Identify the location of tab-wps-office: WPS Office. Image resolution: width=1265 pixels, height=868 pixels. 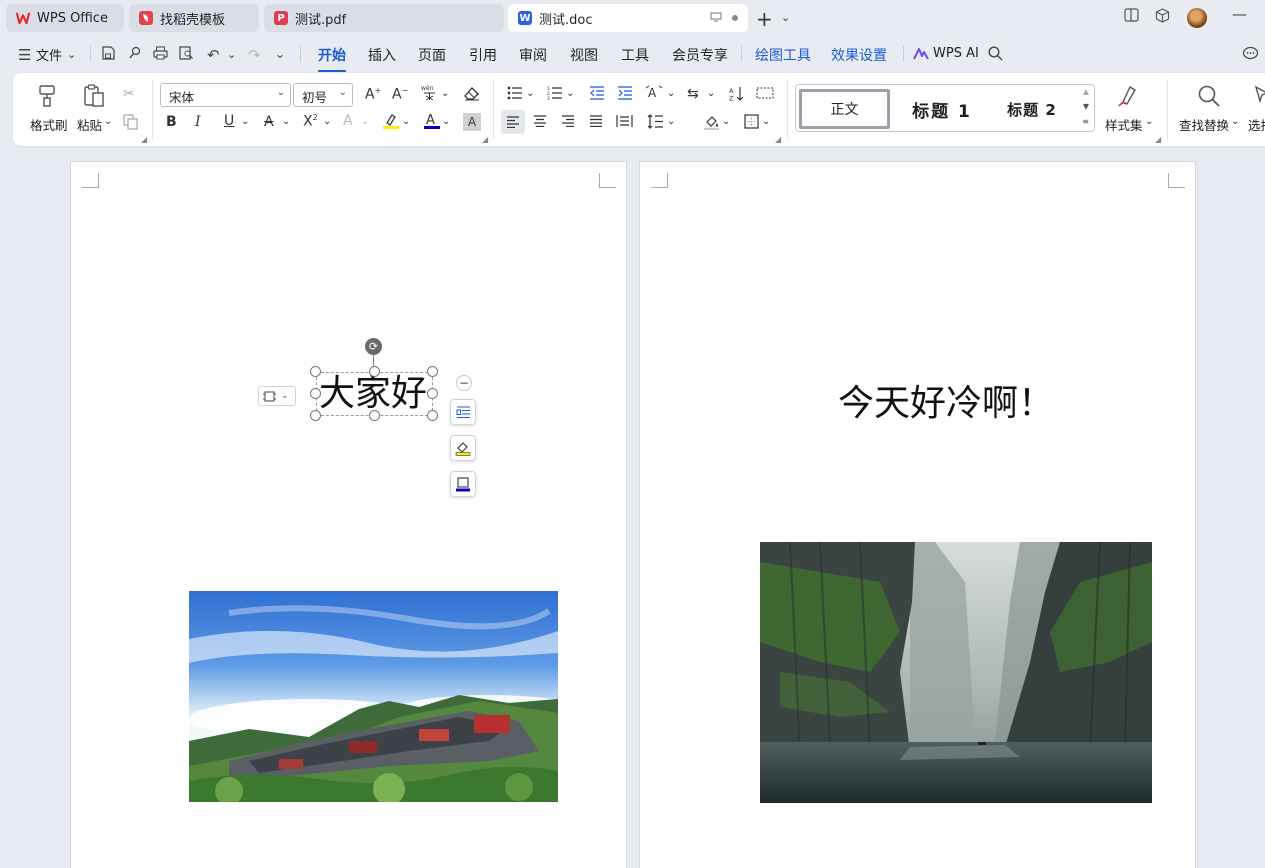
(65, 18).